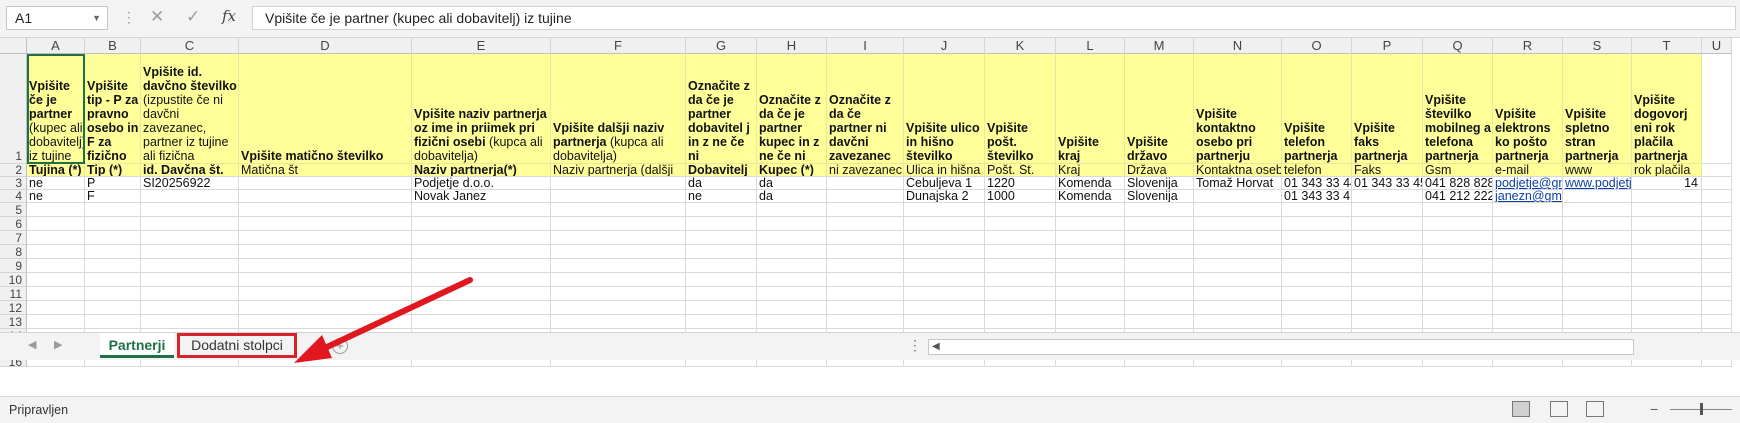 The image size is (1740, 423). What do you see at coordinates (1317, 170) in the screenshot?
I see `field-cell-o: telefon` at bounding box center [1317, 170].